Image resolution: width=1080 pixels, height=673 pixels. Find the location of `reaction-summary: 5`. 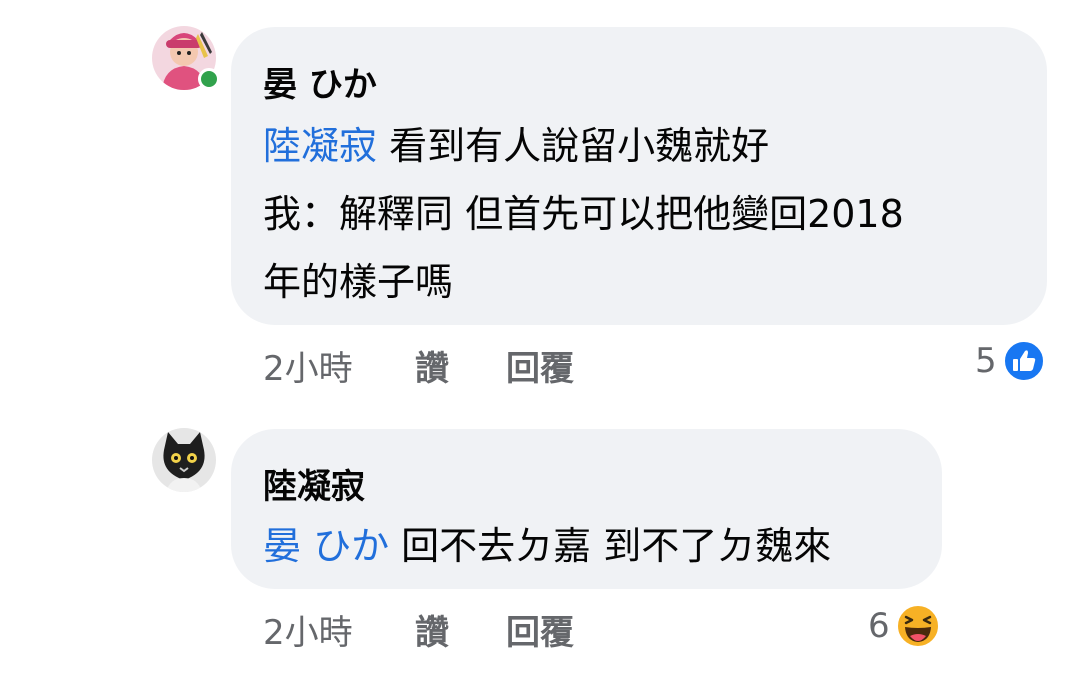

reaction-summary: 5 is located at coordinates (1010, 361).